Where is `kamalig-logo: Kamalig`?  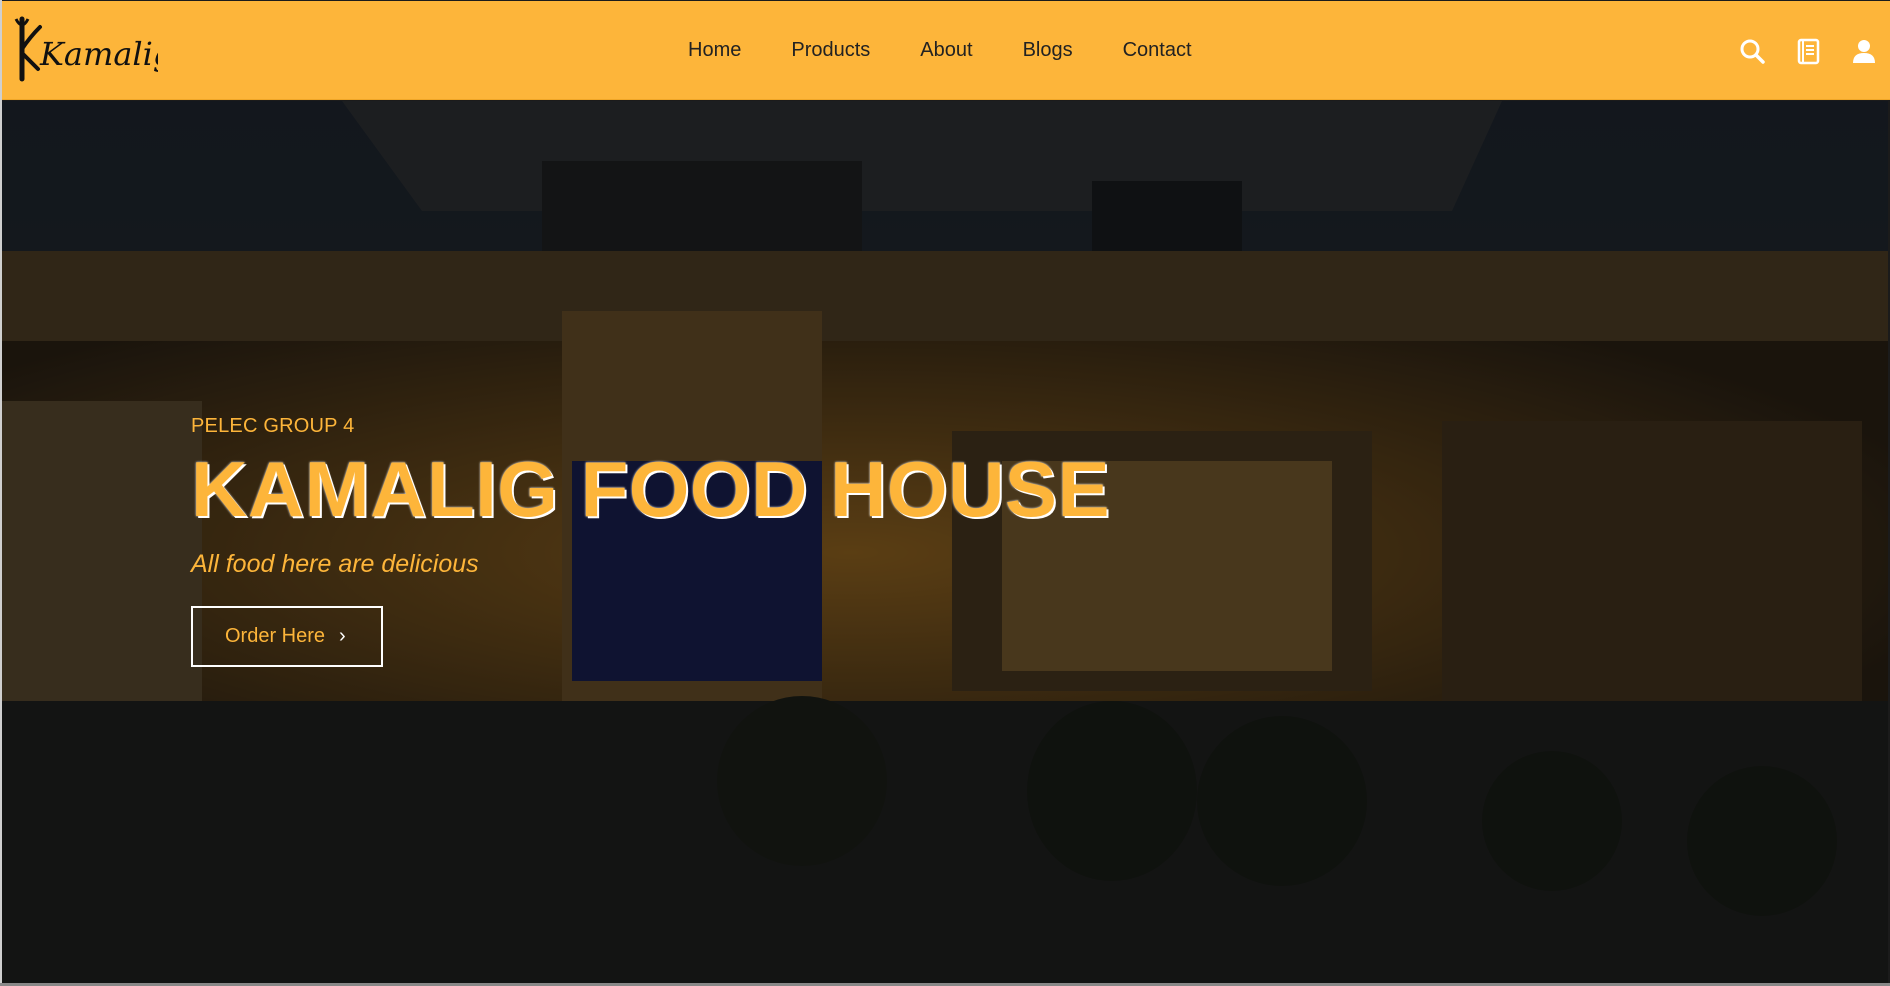 kamalig-logo: Kamalig is located at coordinates (90, 46).